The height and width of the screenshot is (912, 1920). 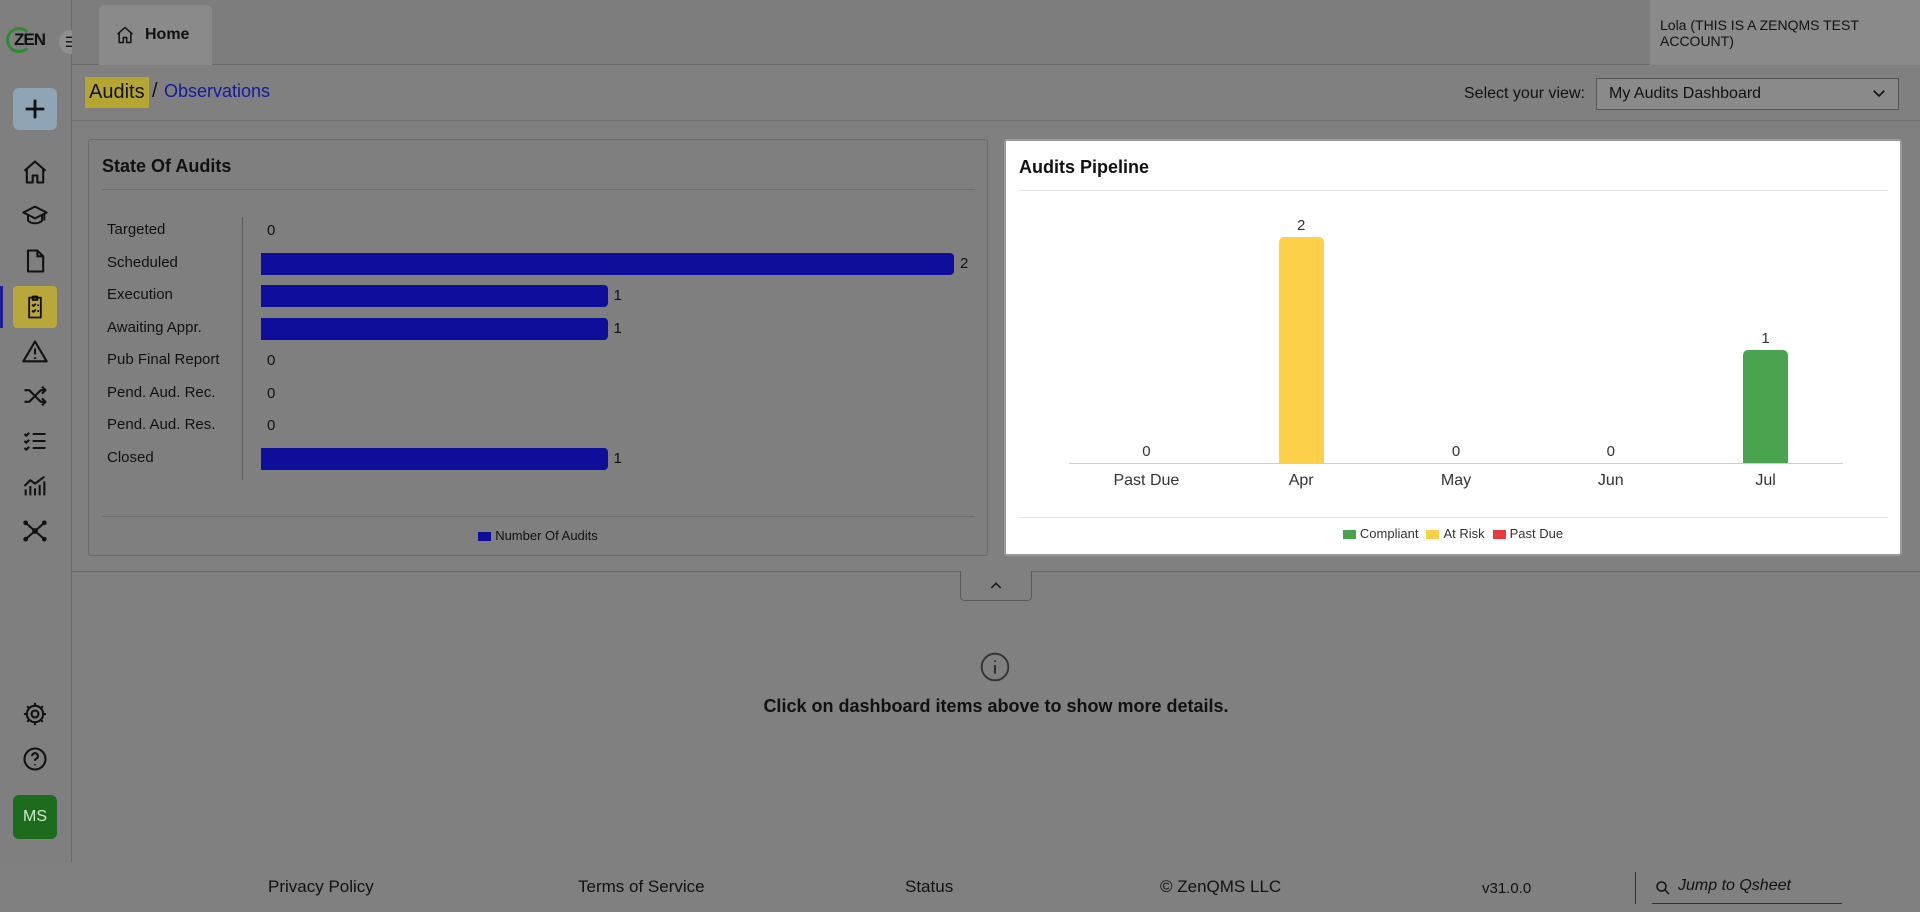 What do you see at coordinates (1221, 886) in the screenshot?
I see `copyright: © ZenQMS LLC` at bounding box center [1221, 886].